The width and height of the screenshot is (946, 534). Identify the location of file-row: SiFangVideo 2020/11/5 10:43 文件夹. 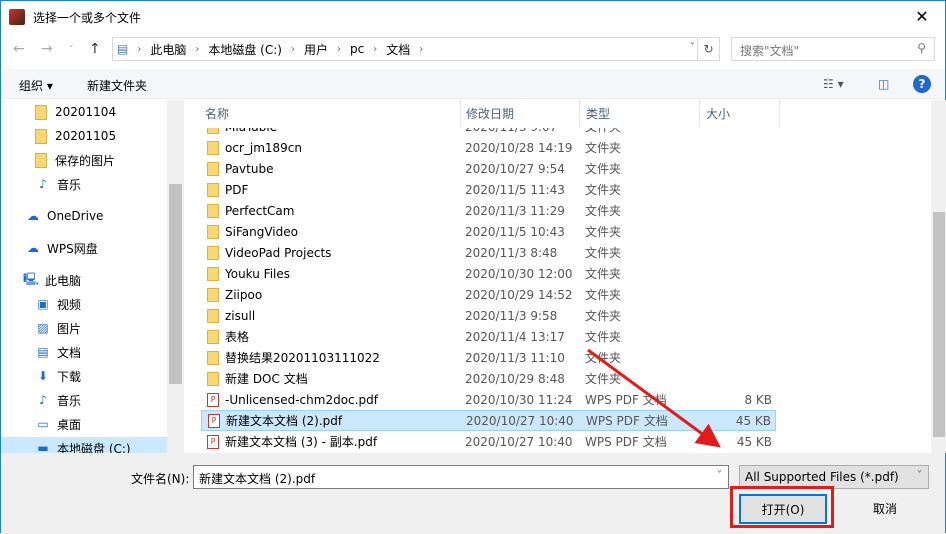
(488, 231).